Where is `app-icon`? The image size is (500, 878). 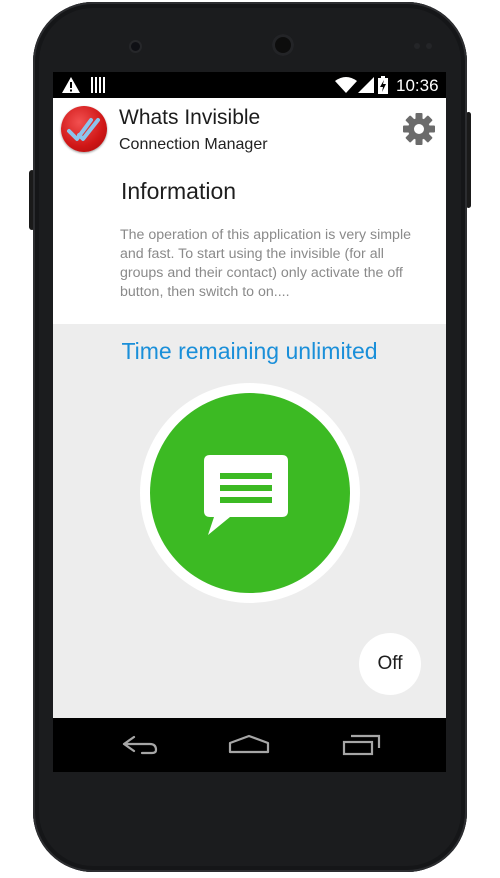 app-icon is located at coordinates (84, 129).